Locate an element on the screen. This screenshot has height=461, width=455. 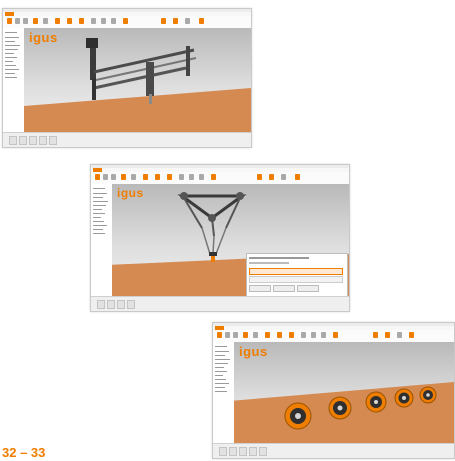
gantry-robot-model is located at coordinates (141, 71).